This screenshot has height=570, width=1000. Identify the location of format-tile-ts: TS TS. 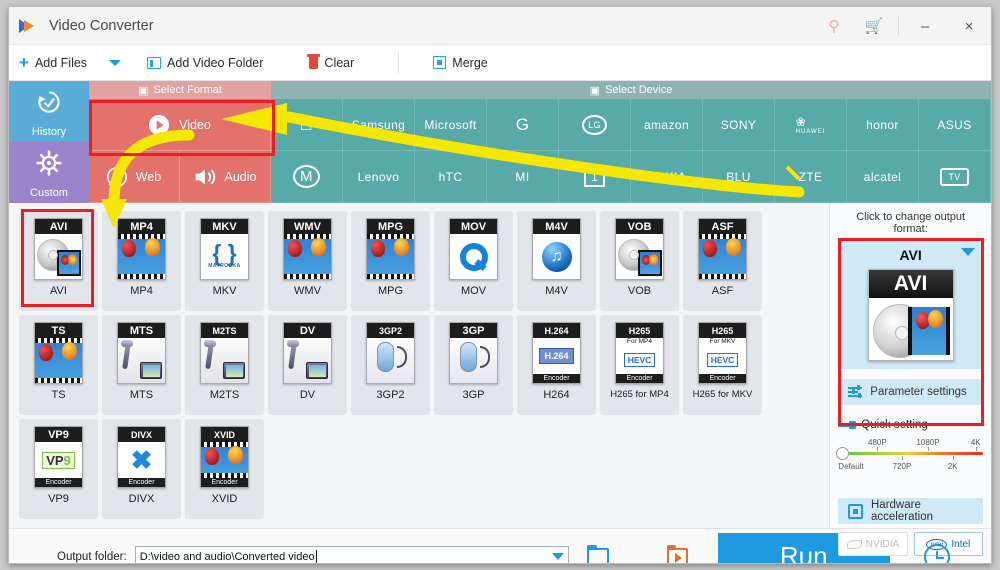
(58, 365).